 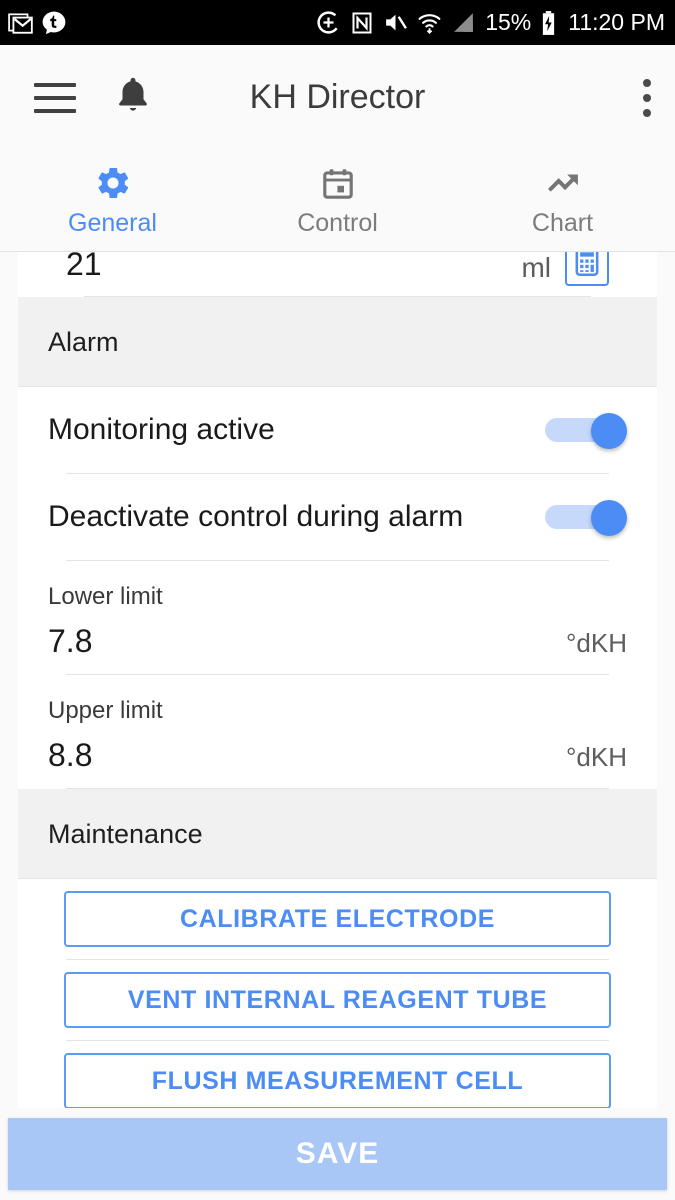 What do you see at coordinates (105, 710) in the screenshot?
I see `upper-limit-caption: Upper limit` at bounding box center [105, 710].